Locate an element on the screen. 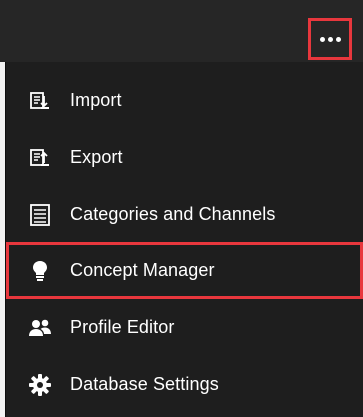 This screenshot has width=363, height=417. gear-icon is located at coordinates (40, 385).